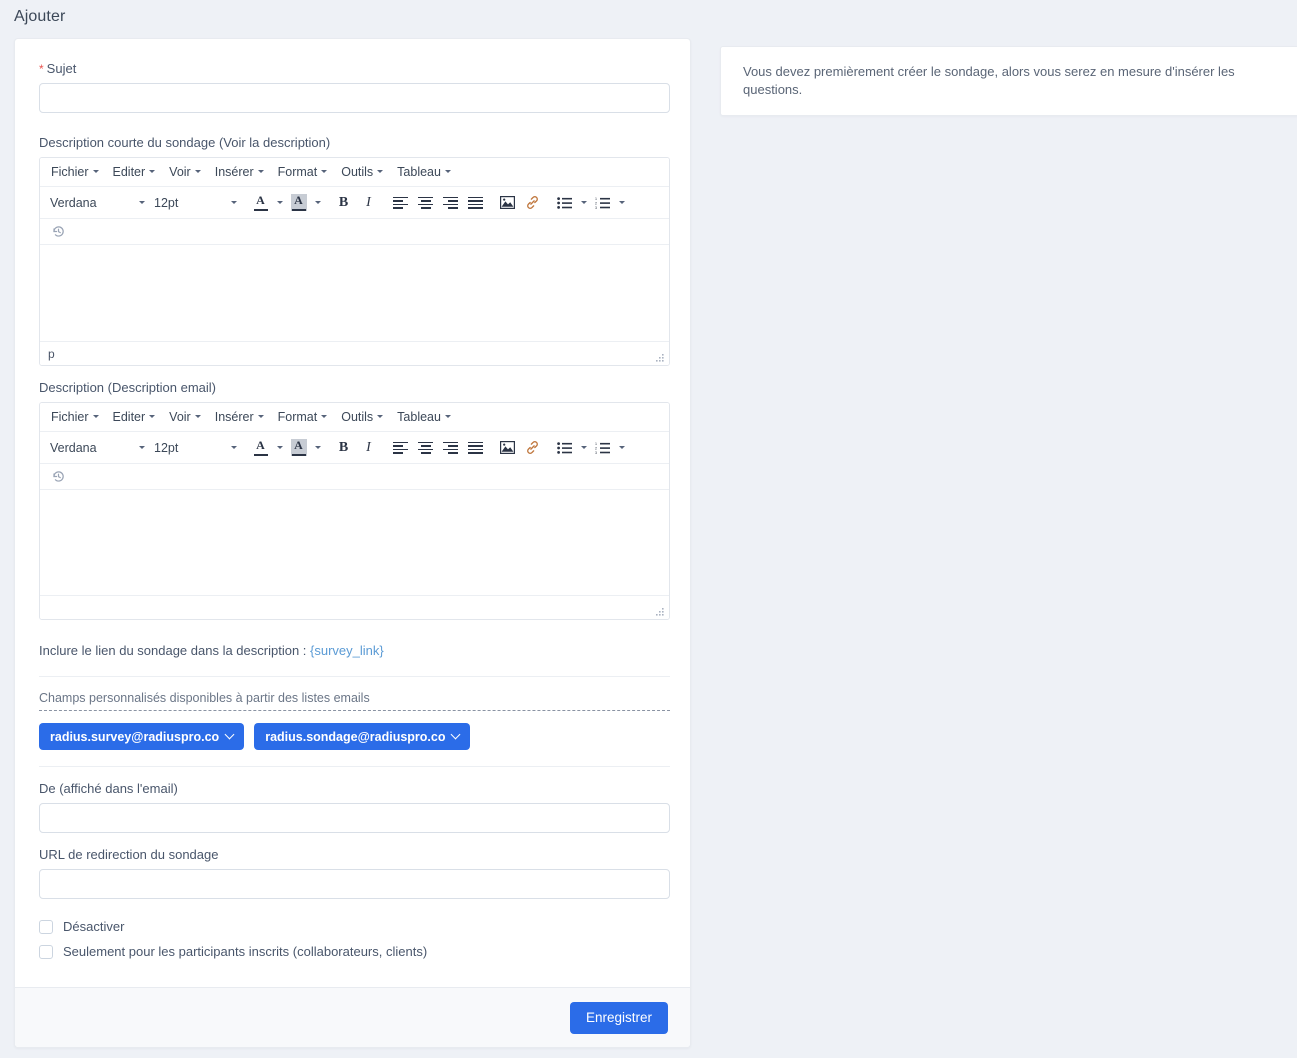  I want to click on redirect-url-input, so click(354, 884).